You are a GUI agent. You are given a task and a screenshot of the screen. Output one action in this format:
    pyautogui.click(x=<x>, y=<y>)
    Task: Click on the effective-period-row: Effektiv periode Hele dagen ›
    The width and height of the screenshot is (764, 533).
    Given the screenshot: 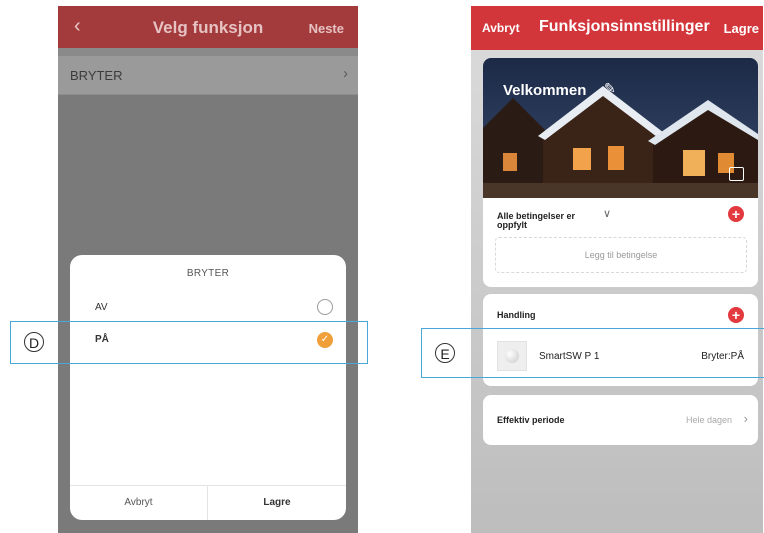 What is the action you would take?
    pyautogui.click(x=620, y=420)
    